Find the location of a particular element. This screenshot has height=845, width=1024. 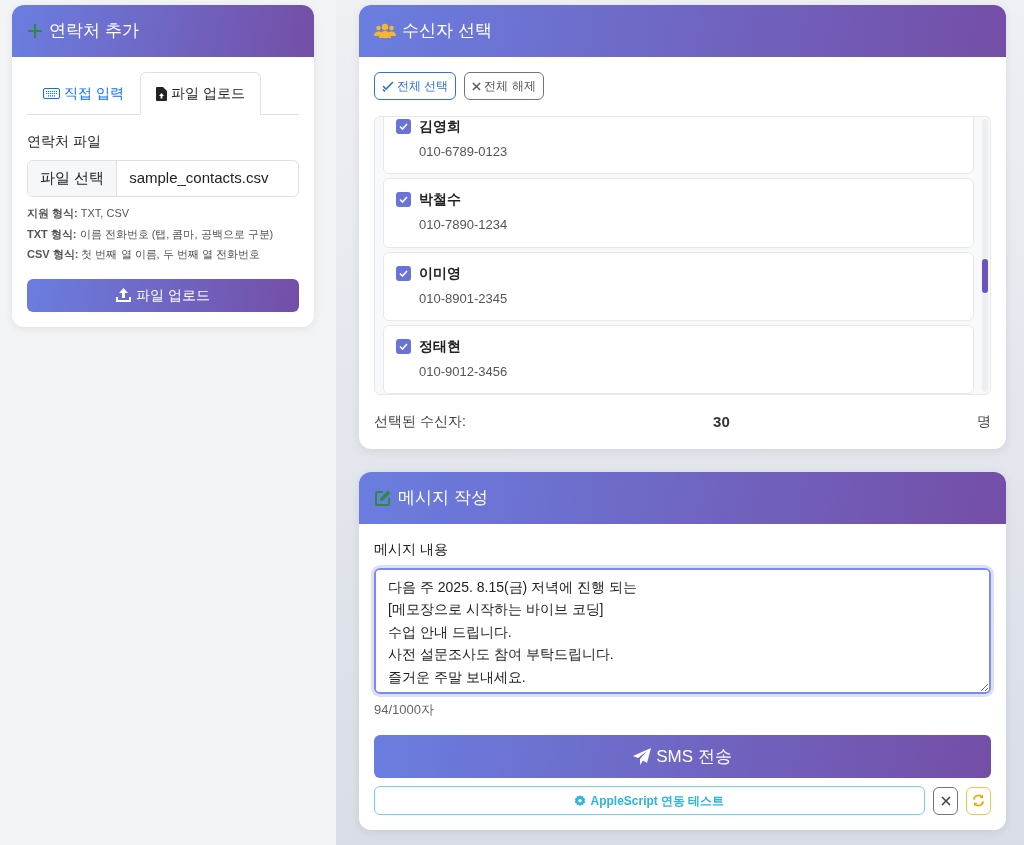

users-icon is located at coordinates (385, 31).